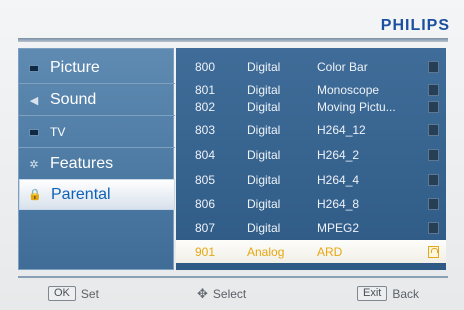 The image size is (464, 310). What do you see at coordinates (34, 132) in the screenshot?
I see `tv-icon` at bounding box center [34, 132].